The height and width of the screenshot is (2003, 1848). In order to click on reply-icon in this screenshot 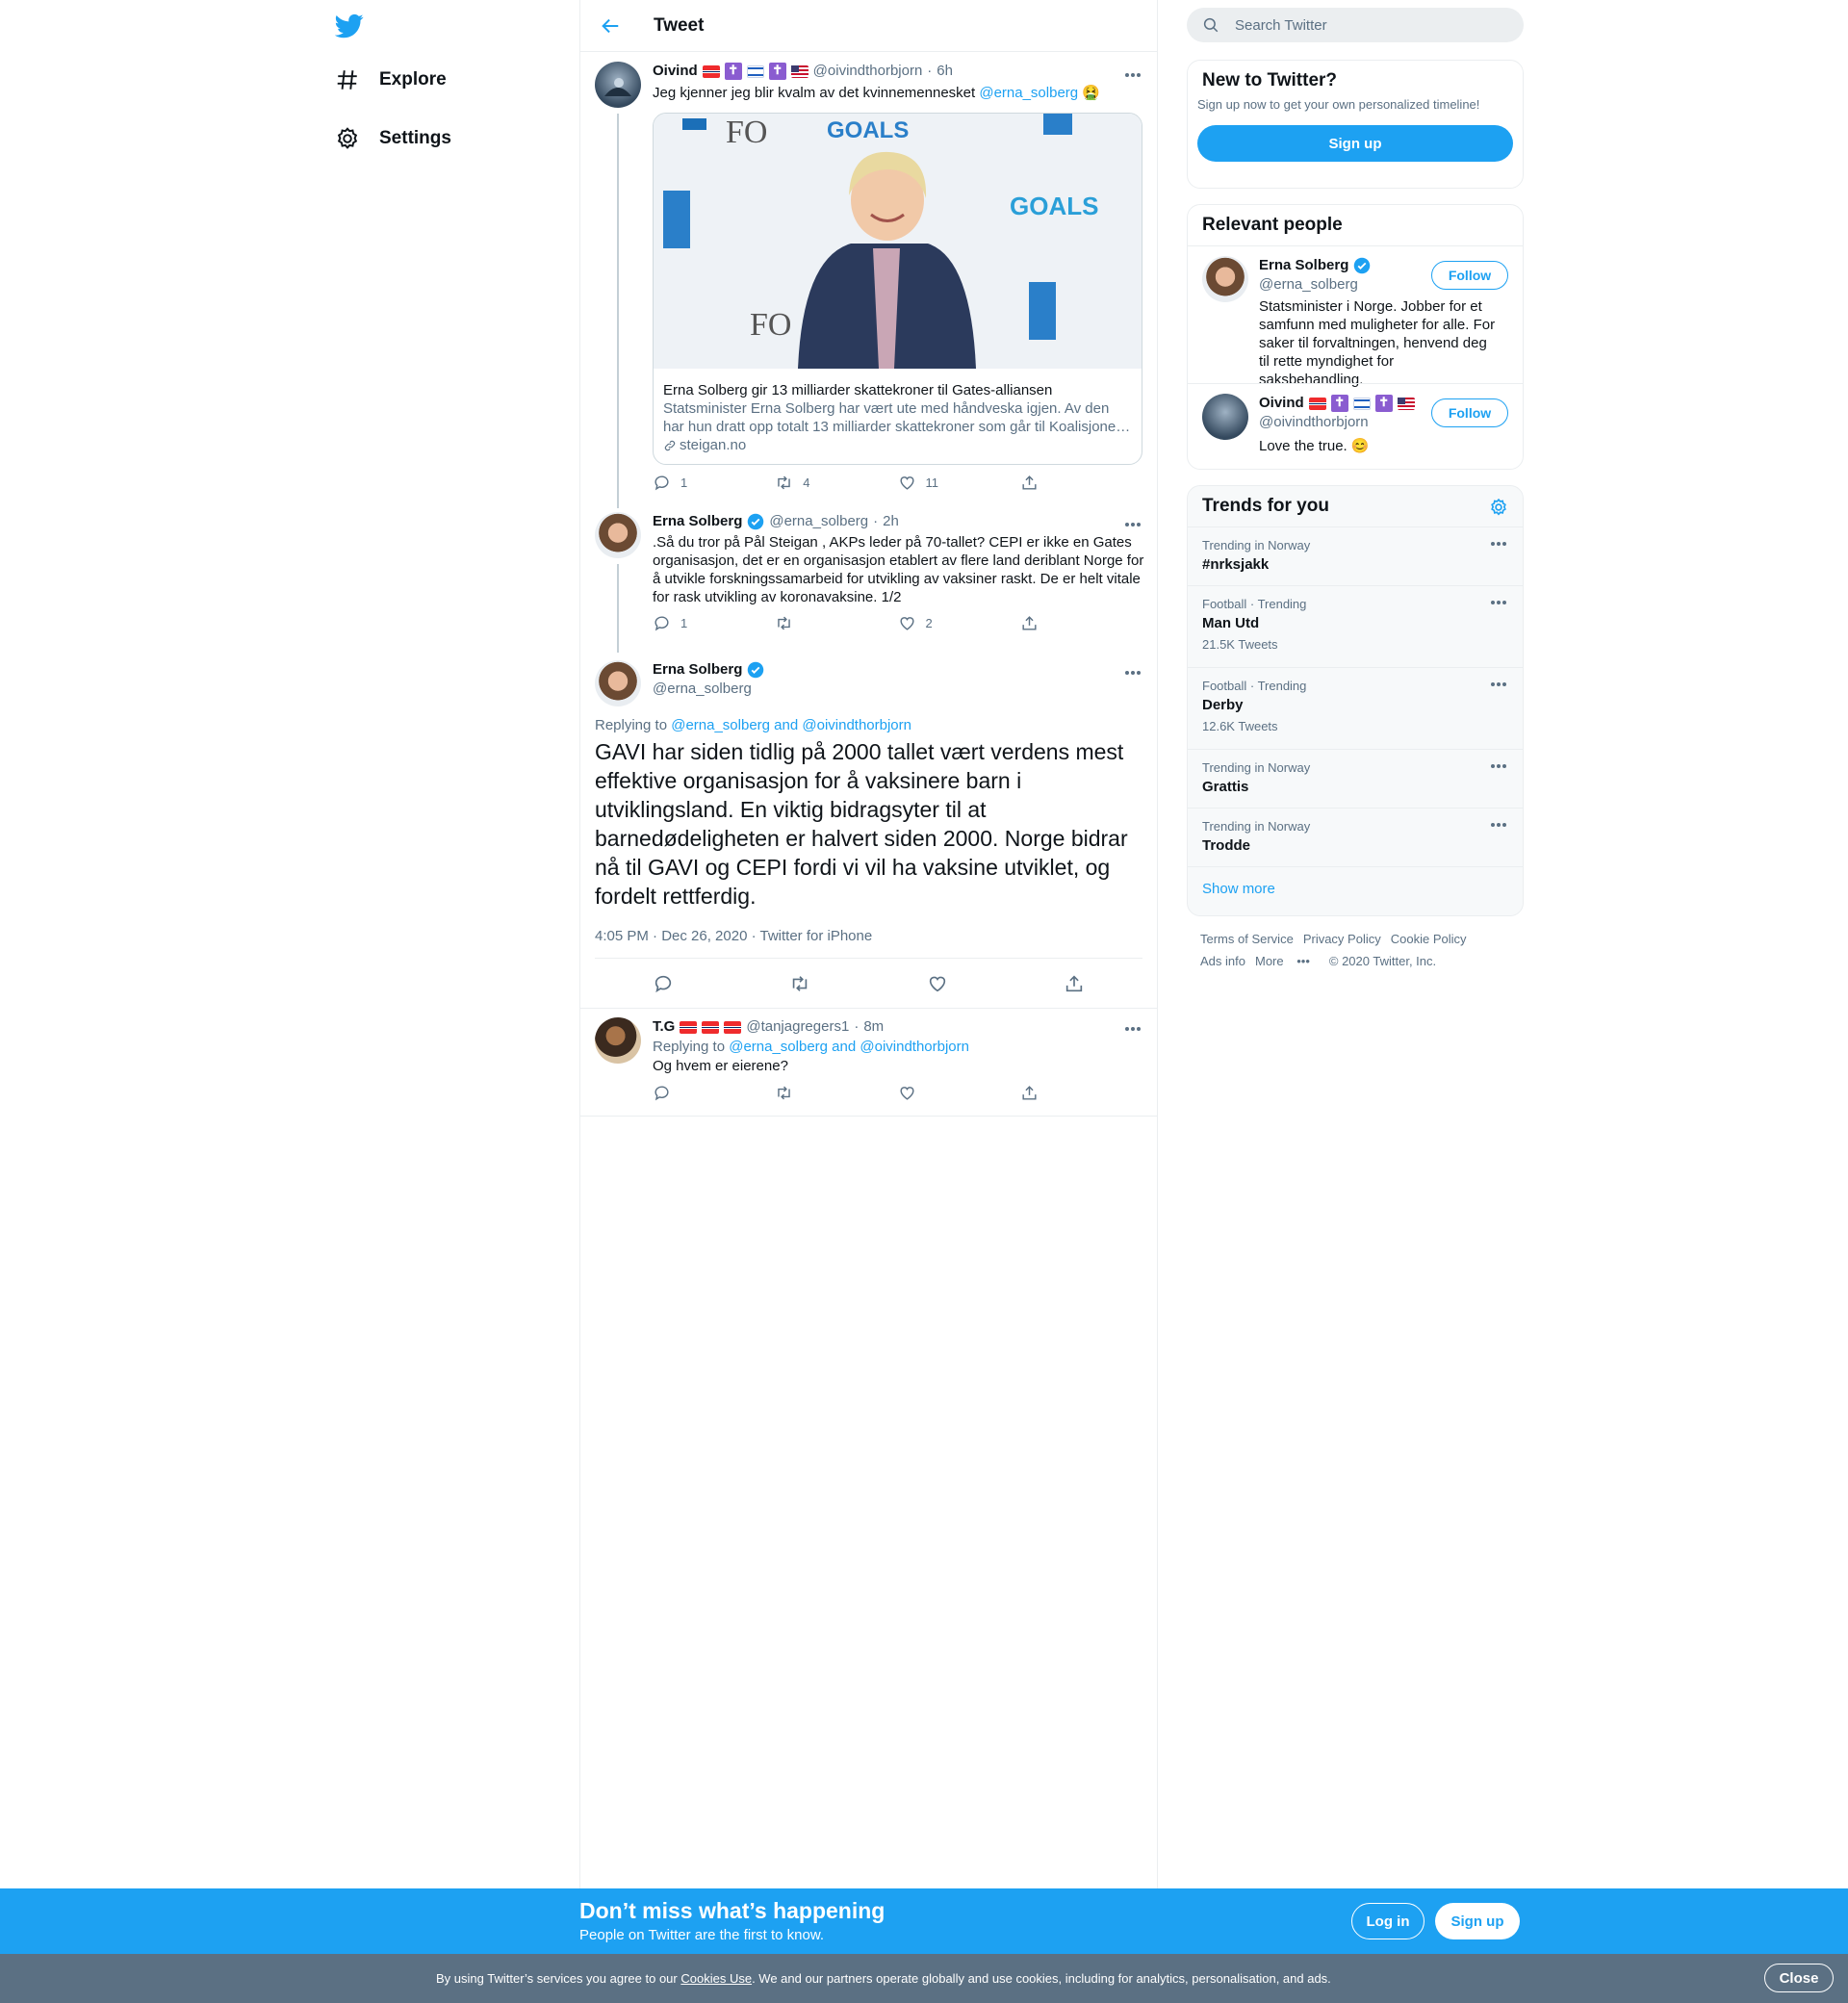, I will do `click(663, 983)`.